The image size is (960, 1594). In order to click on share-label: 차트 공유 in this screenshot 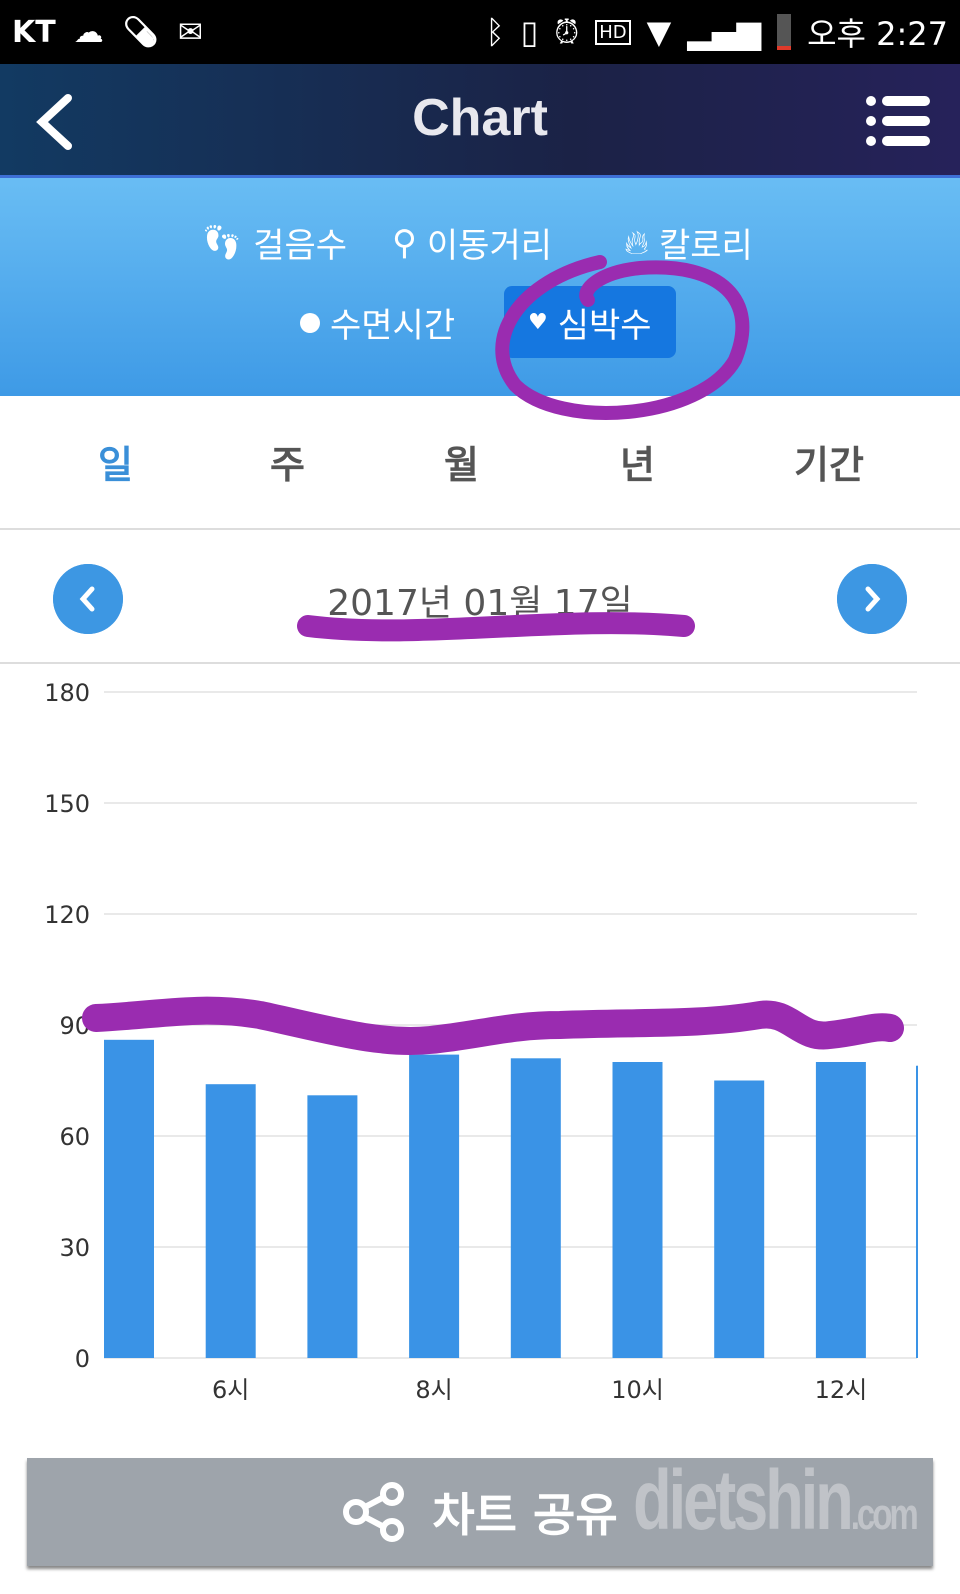, I will do `click(525, 1515)`.